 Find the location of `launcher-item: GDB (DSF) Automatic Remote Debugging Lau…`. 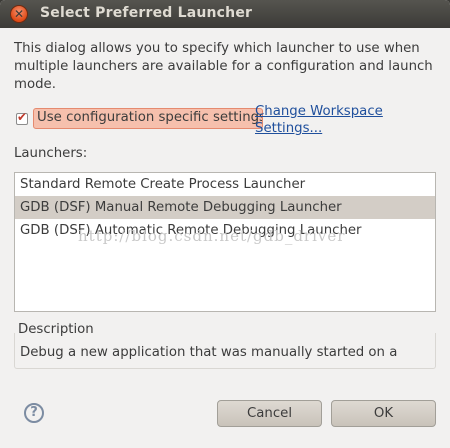

launcher-item: GDB (DSF) Automatic Remote Debugging Lau… is located at coordinates (225, 230).